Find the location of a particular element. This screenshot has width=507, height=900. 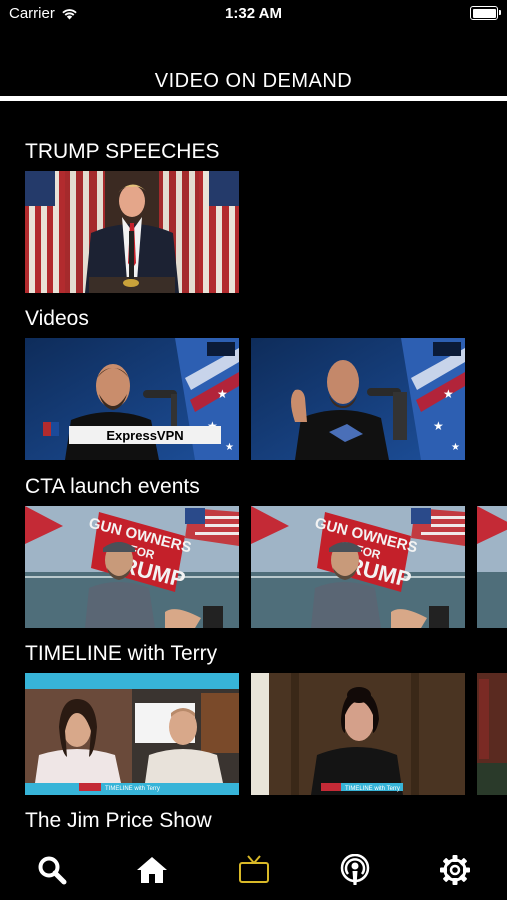

section-title: TIMELINE with Terry is located at coordinates (121, 653).